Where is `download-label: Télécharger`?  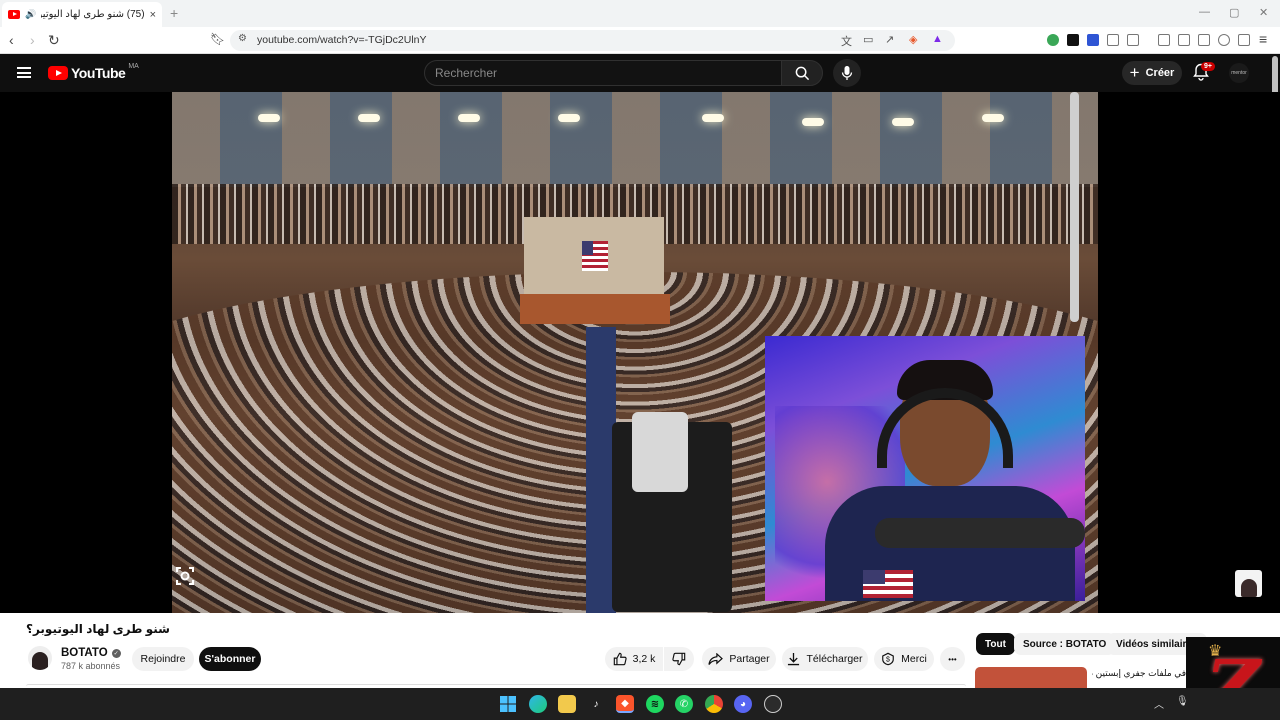 download-label: Télécharger is located at coordinates (834, 659).